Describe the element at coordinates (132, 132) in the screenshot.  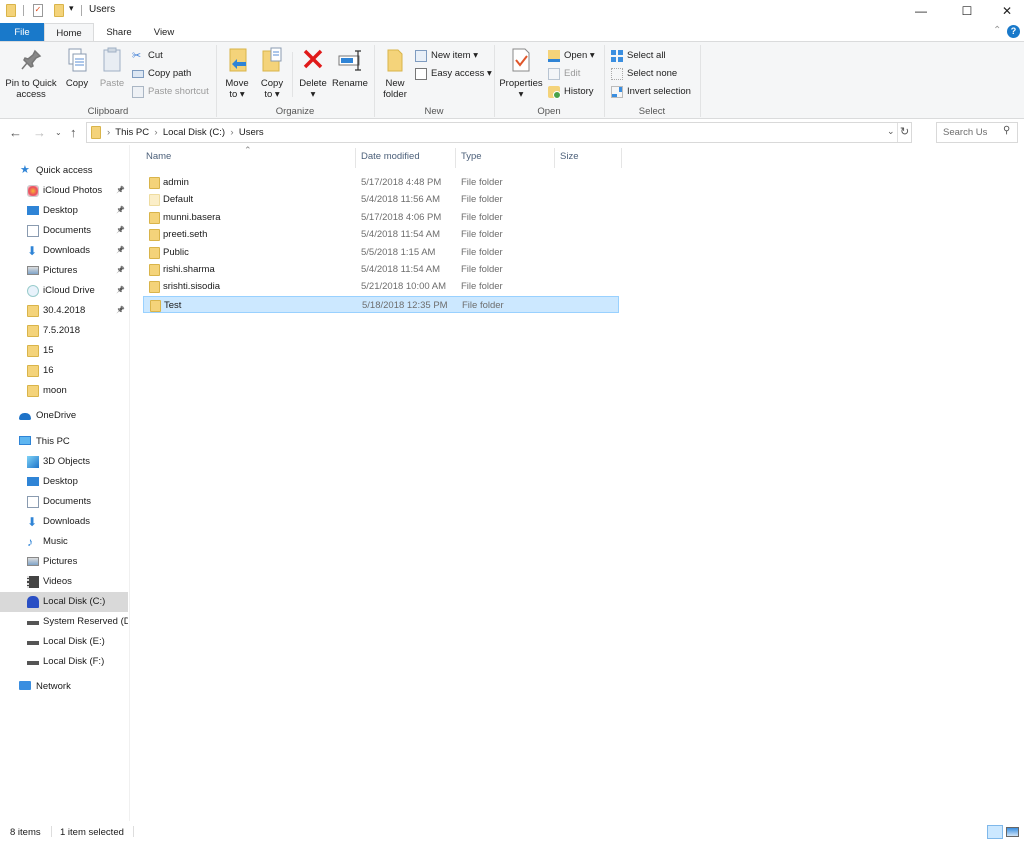
I see `breadcrumb-this-pc: This PC` at that location.